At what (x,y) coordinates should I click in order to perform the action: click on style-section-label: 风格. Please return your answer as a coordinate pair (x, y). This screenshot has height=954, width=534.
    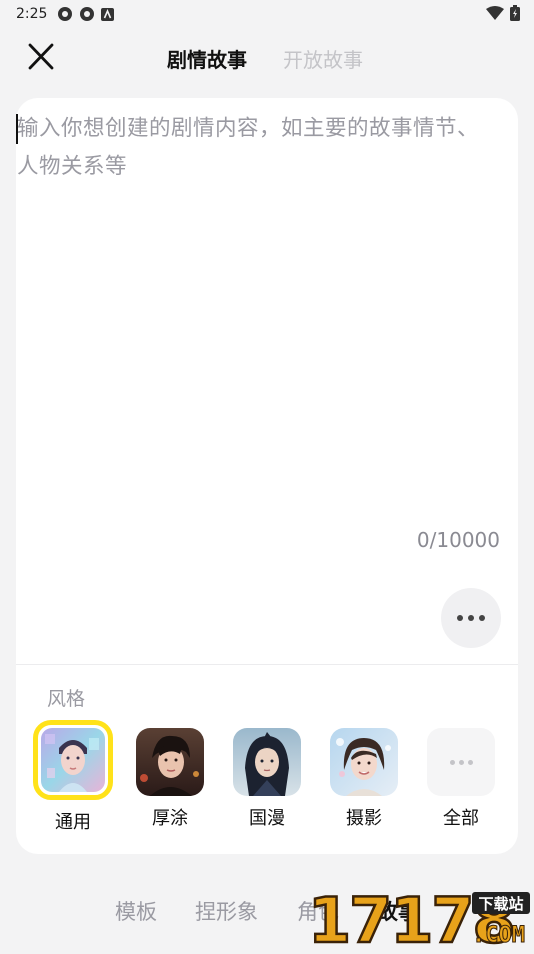
    Looking at the image, I should click on (66, 699).